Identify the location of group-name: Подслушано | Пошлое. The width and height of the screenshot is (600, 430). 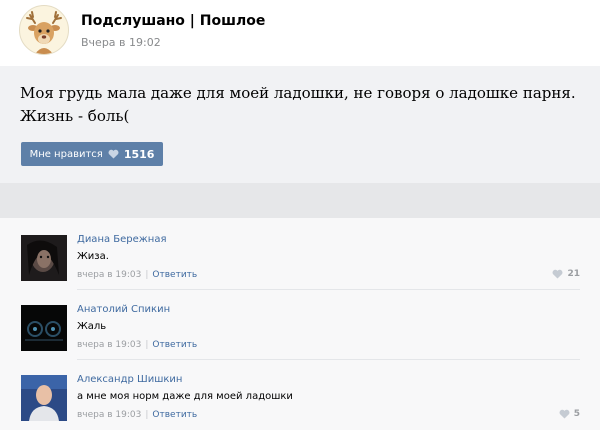
(173, 21).